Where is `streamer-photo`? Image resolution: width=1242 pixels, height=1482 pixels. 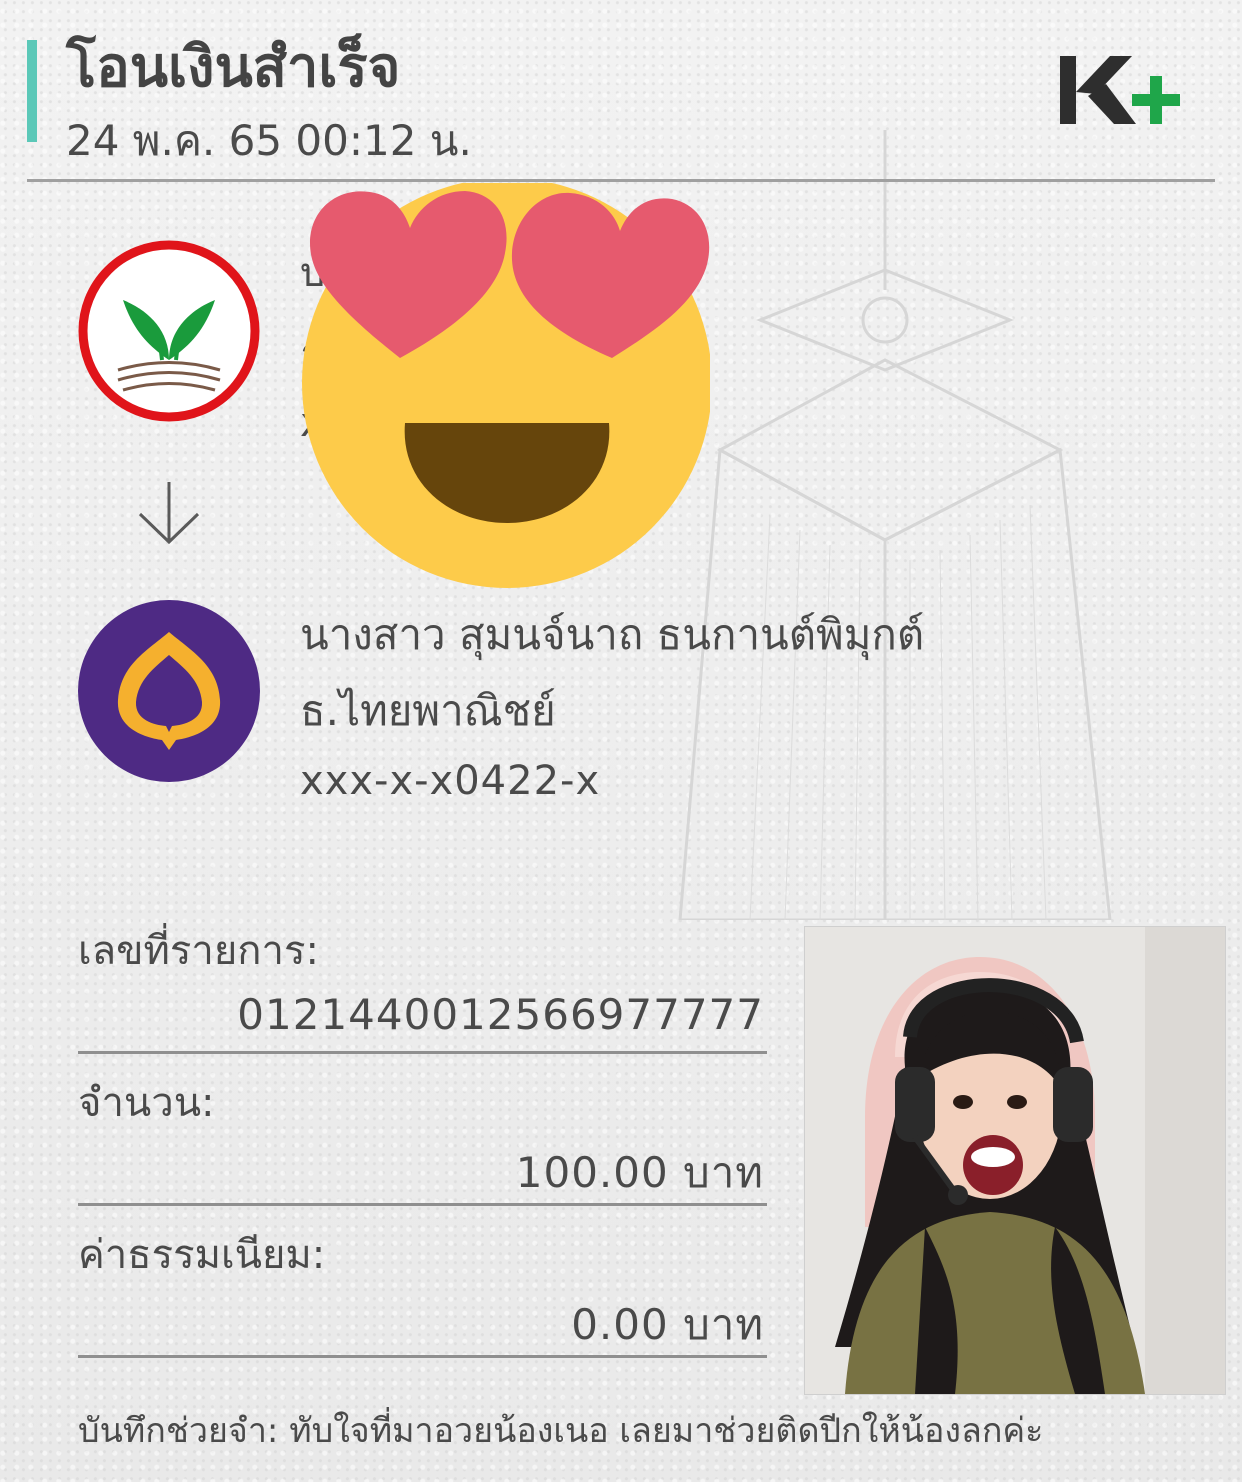
streamer-photo is located at coordinates (1015, 1160).